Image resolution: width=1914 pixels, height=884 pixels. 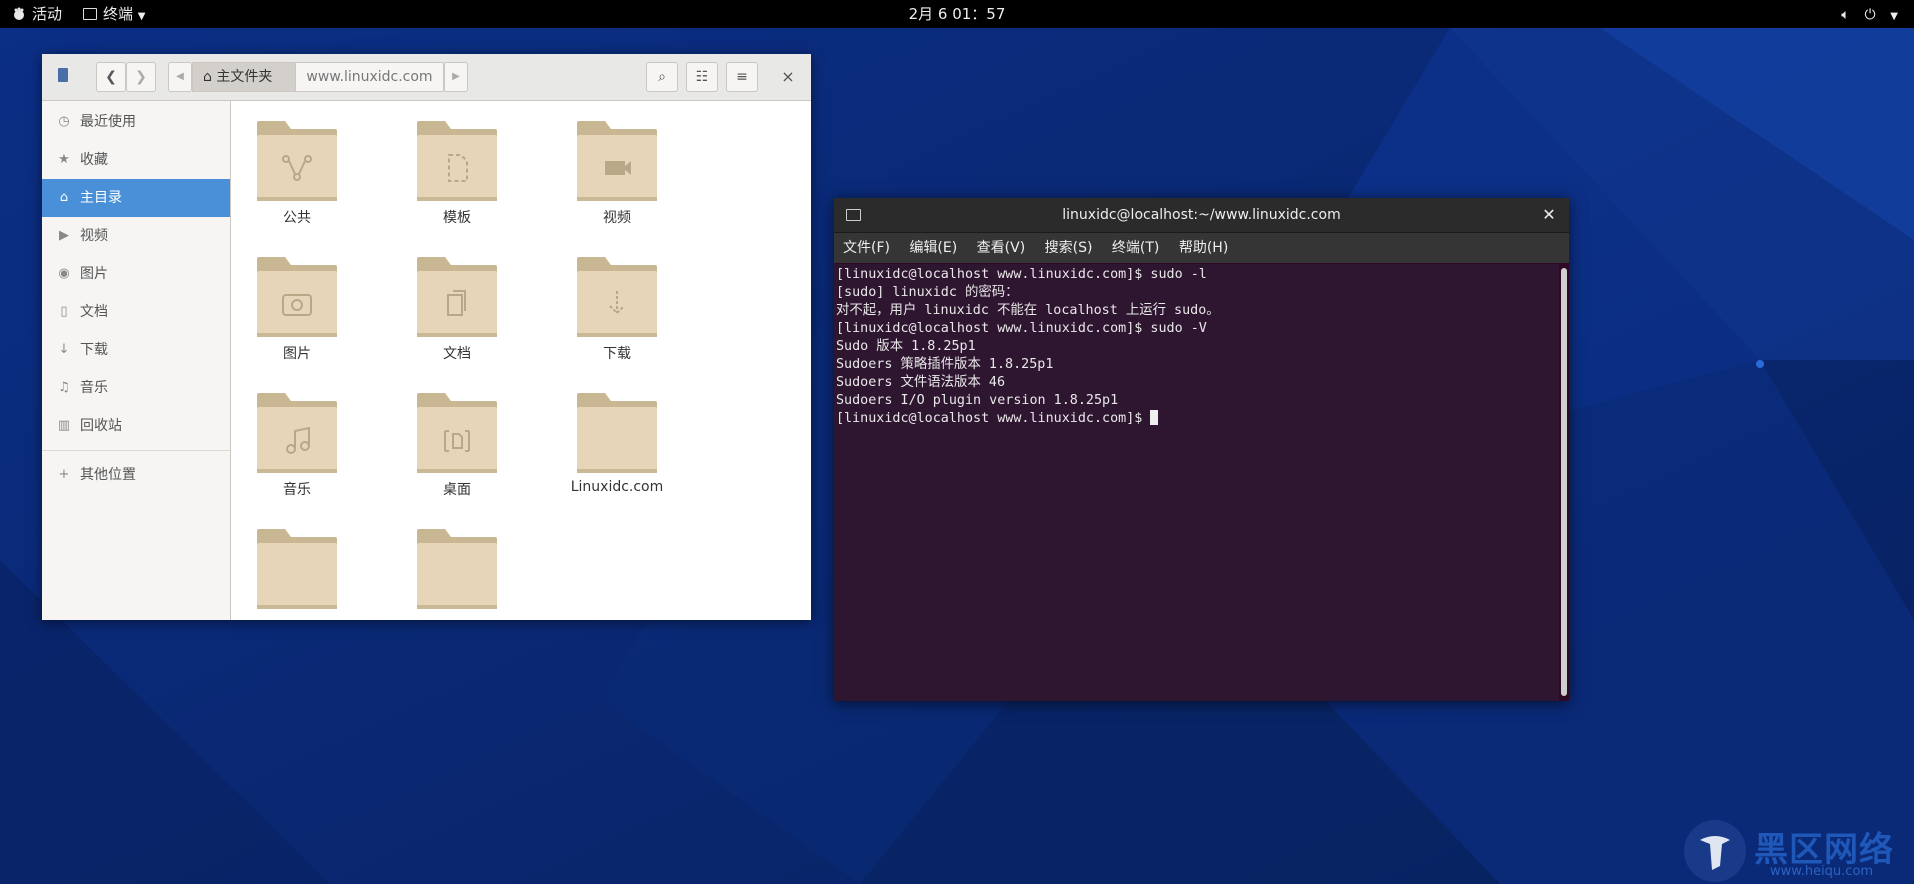 What do you see at coordinates (64, 121) in the screenshot?
I see `clock-icon: ◷` at bounding box center [64, 121].